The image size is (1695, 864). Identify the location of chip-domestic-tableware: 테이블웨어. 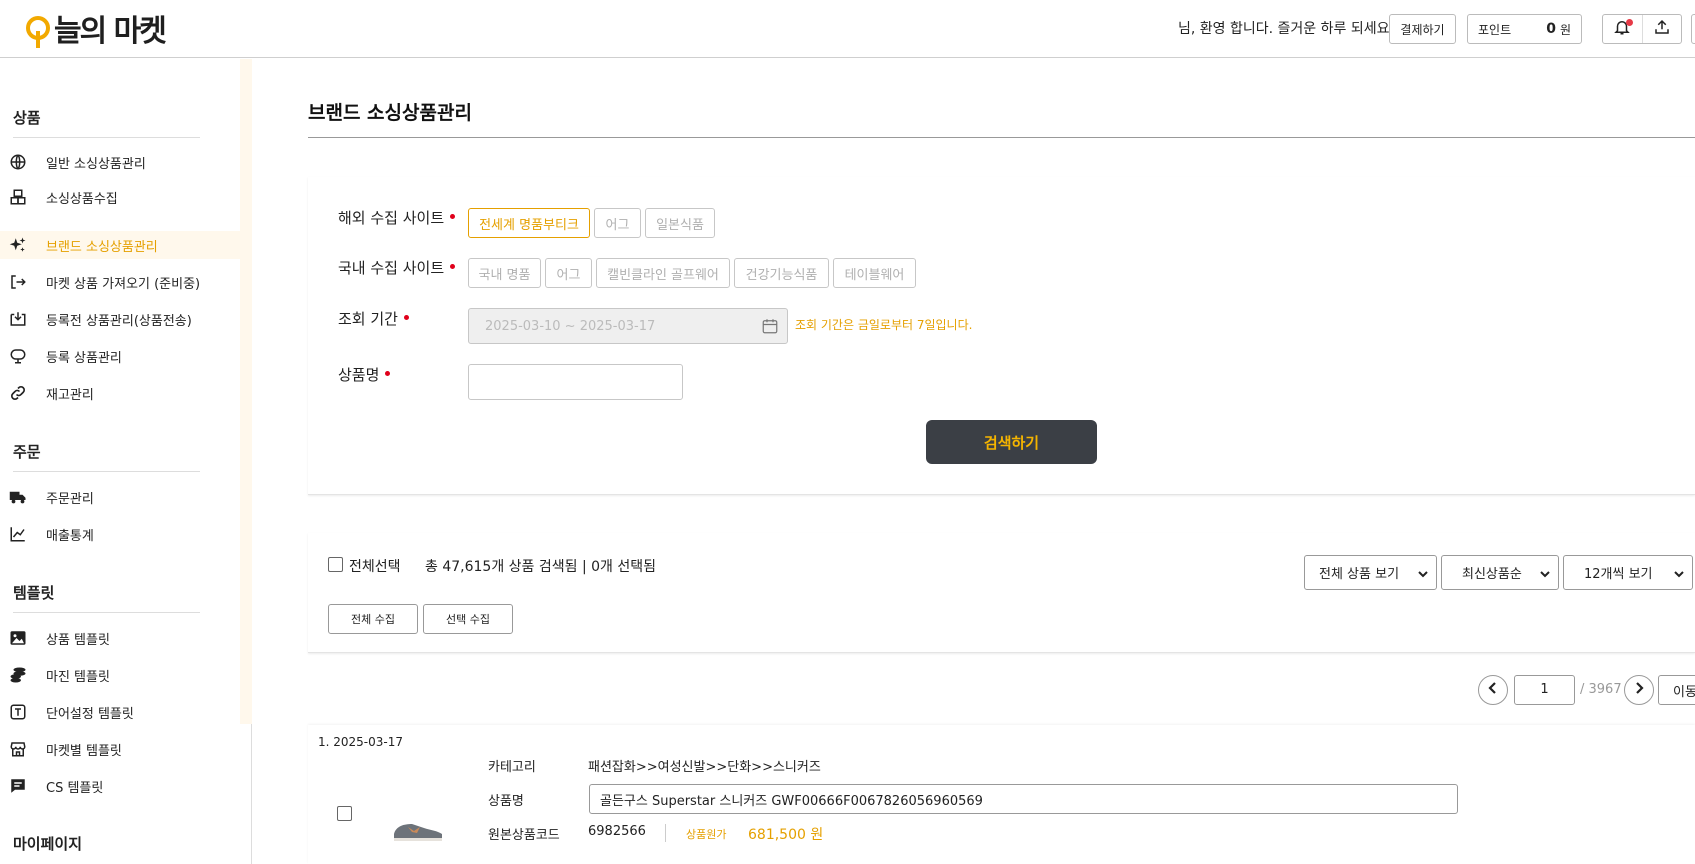
(874, 273).